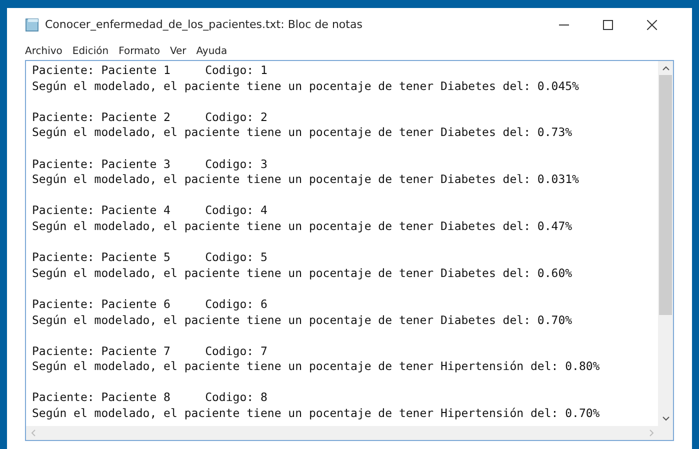 The image size is (699, 449). Describe the element at coordinates (203, 24) in the screenshot. I see `window-title: Conocer_enfermedad_de_los_pacientes.txt: Bloc de notas` at that location.